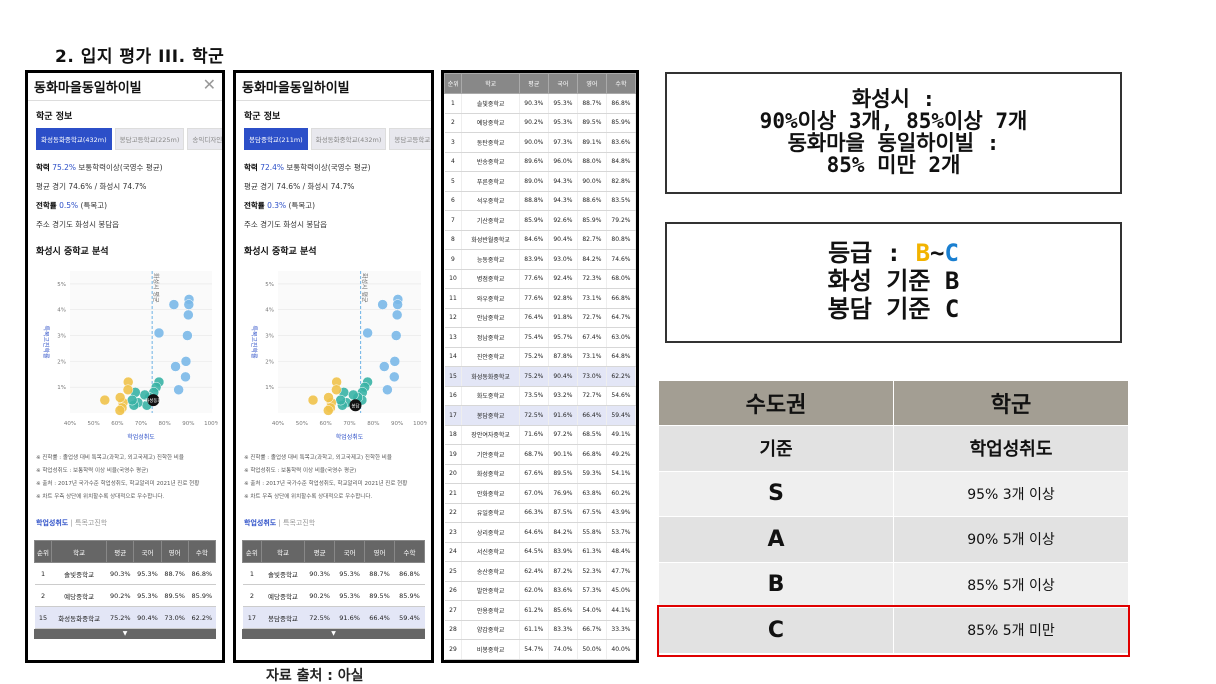 The width and height of the screenshot is (1216, 684). What do you see at coordinates (776, 493) in the screenshot?
I see `grade-cell: S` at bounding box center [776, 493].